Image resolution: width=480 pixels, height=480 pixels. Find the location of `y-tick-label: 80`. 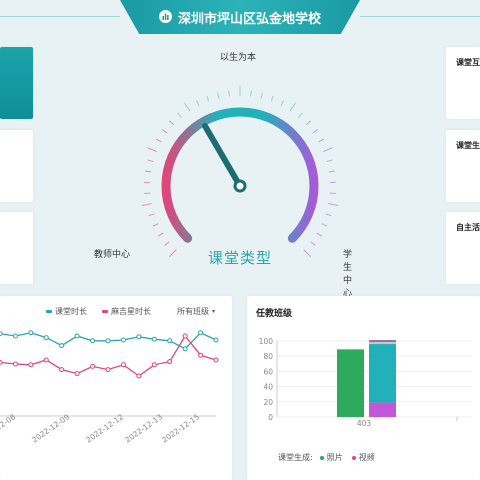

y-tick-label: 80 is located at coordinates (268, 356).